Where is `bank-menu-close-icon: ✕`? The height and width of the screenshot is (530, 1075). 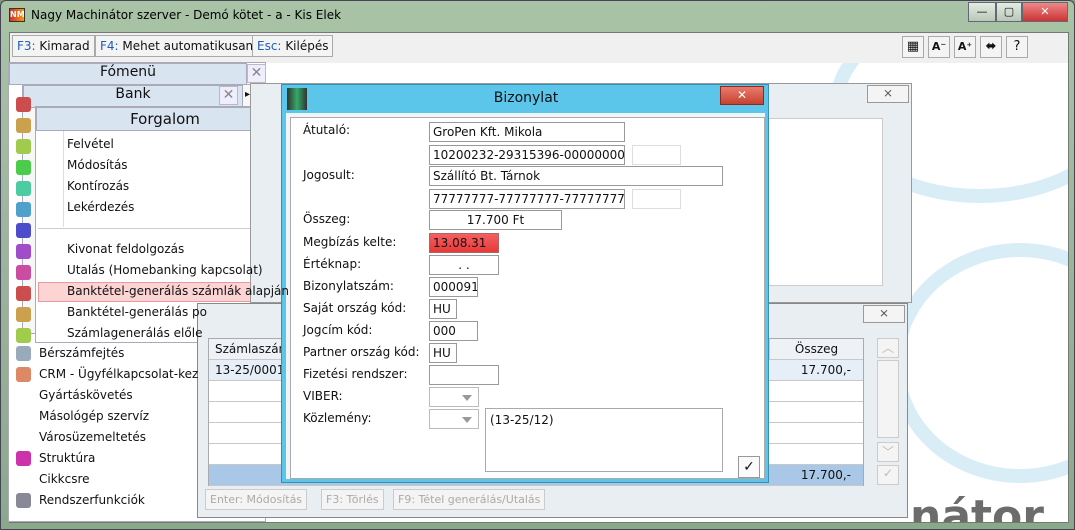
bank-menu-close-icon: ✕ is located at coordinates (228, 95).